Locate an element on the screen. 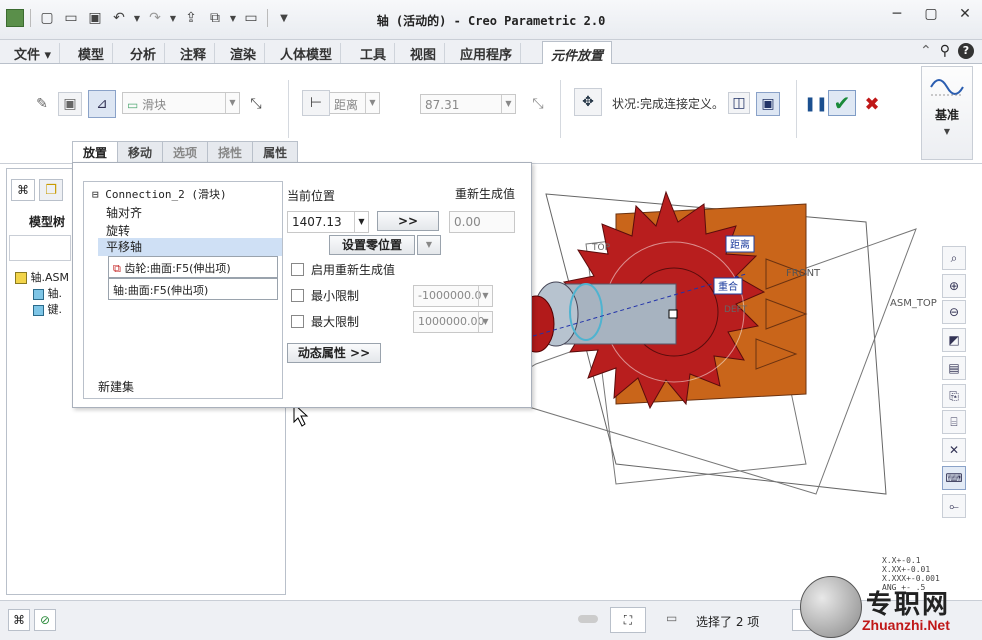 The width and height of the screenshot is (982, 640). tab-model: 模型 is located at coordinates (92, 53).